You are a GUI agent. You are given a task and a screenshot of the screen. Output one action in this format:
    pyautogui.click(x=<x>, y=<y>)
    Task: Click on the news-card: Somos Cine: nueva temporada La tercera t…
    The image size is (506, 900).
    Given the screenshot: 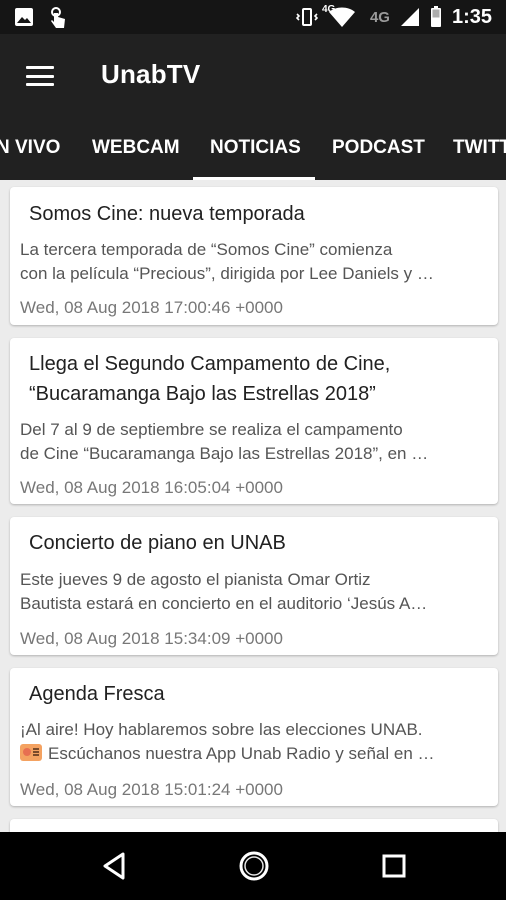 What is the action you would take?
    pyautogui.click(x=254, y=256)
    